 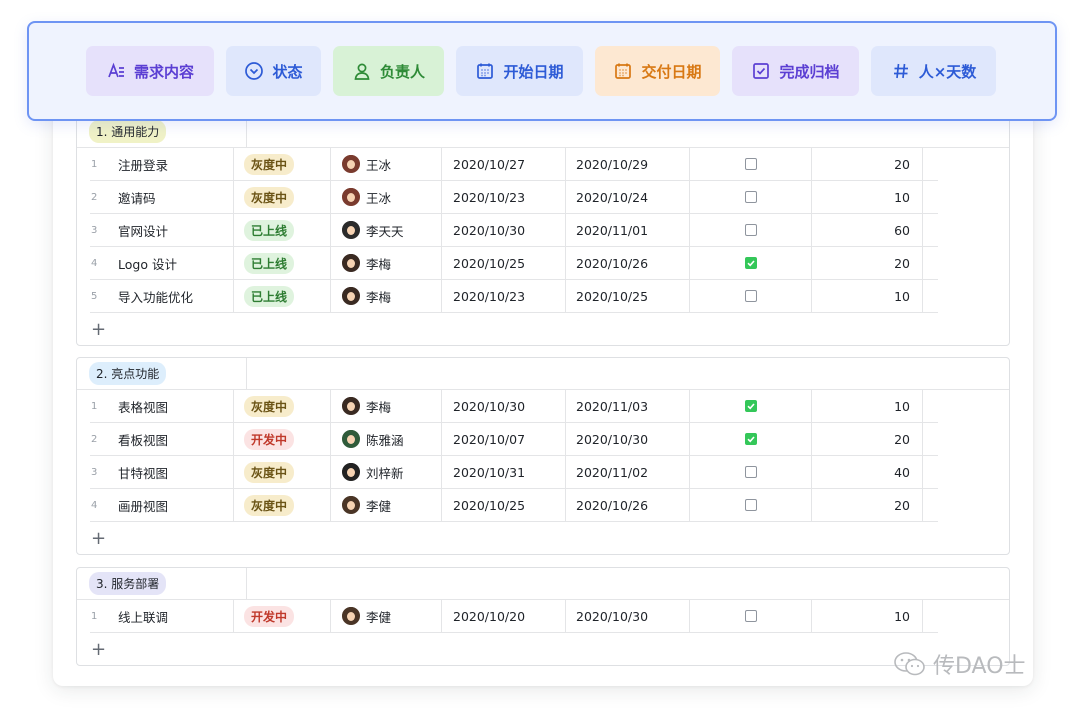 What do you see at coordinates (162, 263) in the screenshot?
I see `name-cell: 4 Logo 设计` at bounding box center [162, 263].